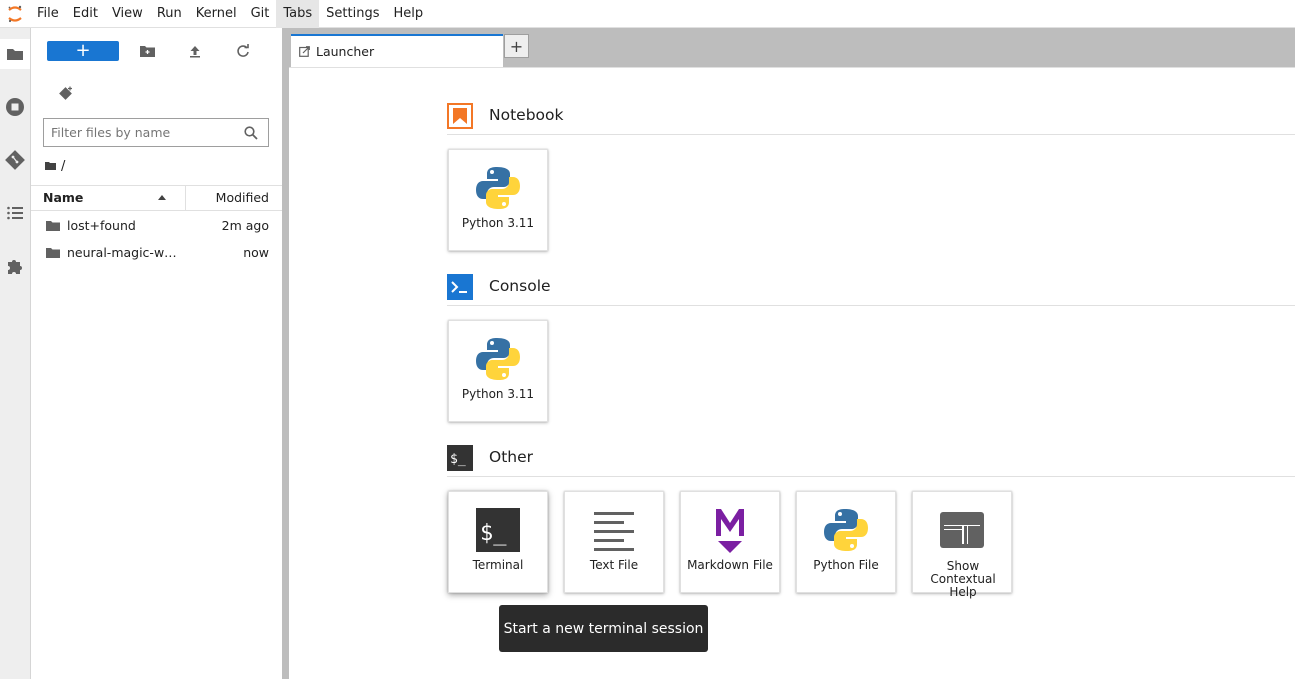 This screenshot has width=1295, height=679. What do you see at coordinates (108, 198) in the screenshot?
I see `column-header-name: Name` at bounding box center [108, 198].